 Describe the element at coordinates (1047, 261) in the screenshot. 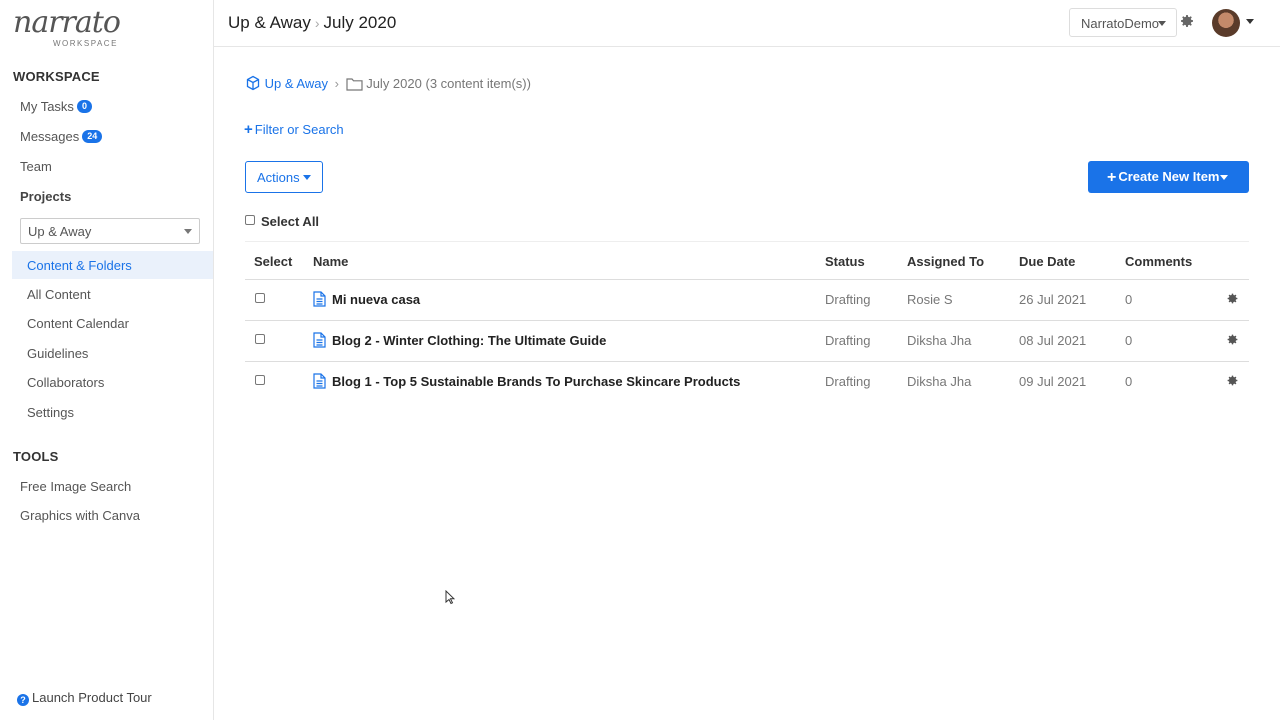

I see `column-due-date: Due Date` at that location.